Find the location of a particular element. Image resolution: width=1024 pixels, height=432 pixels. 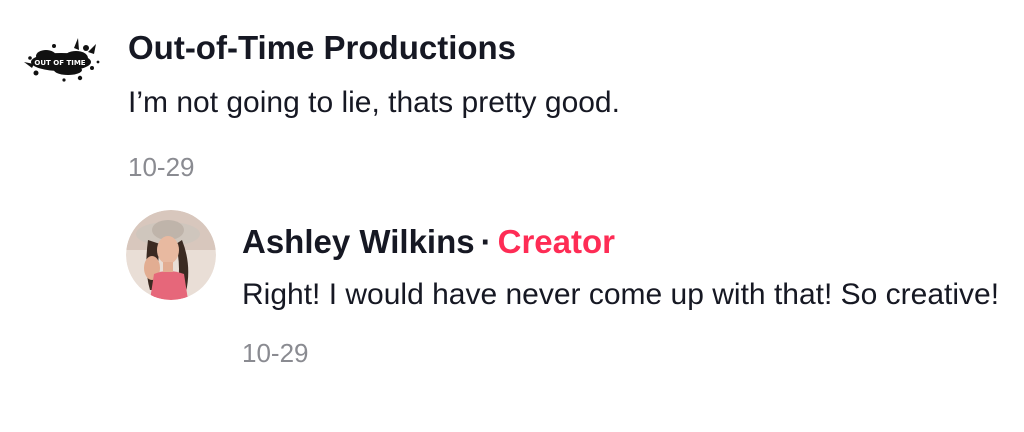

reply-avatar is located at coordinates (171, 255).